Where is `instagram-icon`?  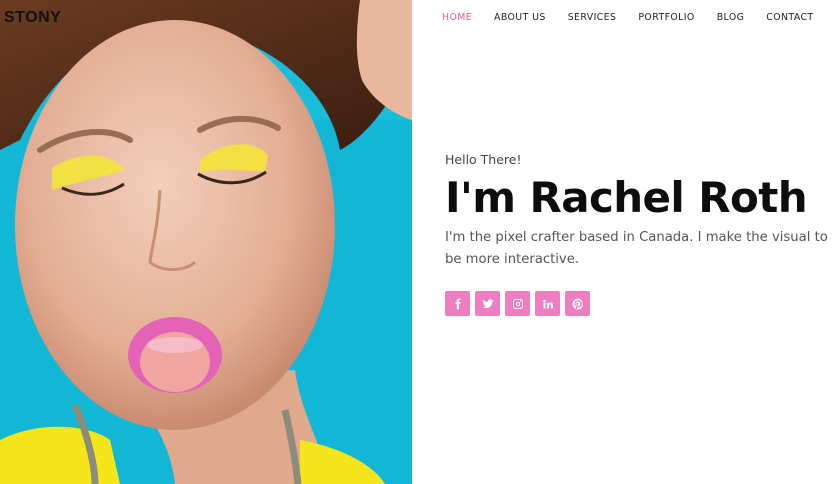
instagram-icon is located at coordinates (517, 303).